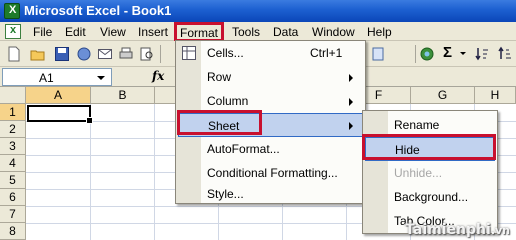  Describe the element at coordinates (13, 163) in the screenshot. I see `row-header-4: 4` at that location.